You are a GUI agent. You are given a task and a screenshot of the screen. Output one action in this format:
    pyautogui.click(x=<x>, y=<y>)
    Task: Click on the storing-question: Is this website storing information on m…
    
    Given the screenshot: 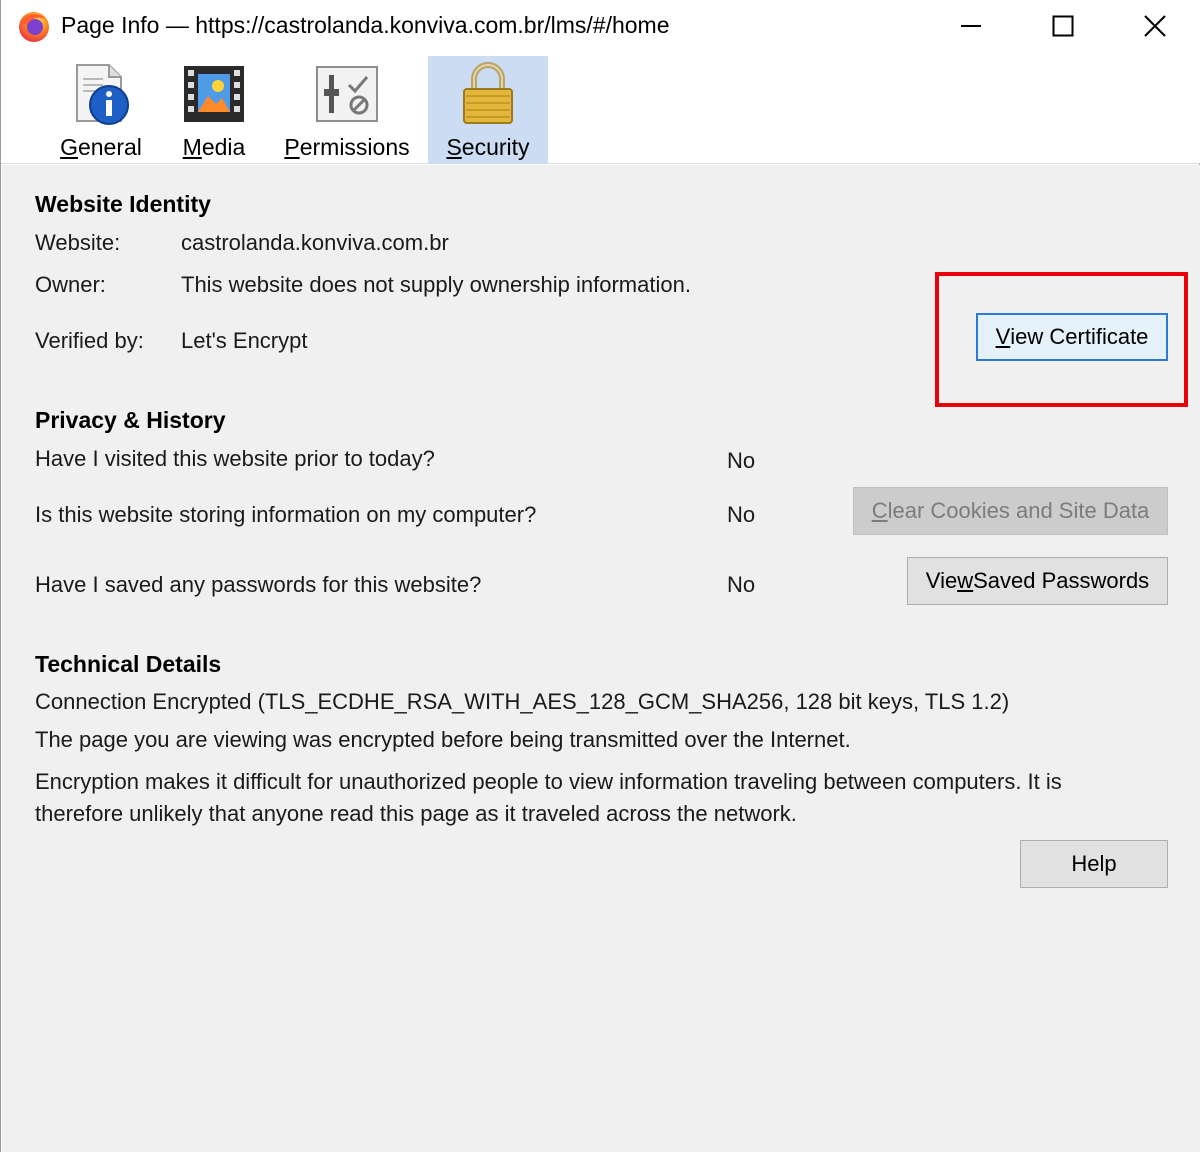 What is the action you would take?
    pyautogui.click(x=286, y=514)
    